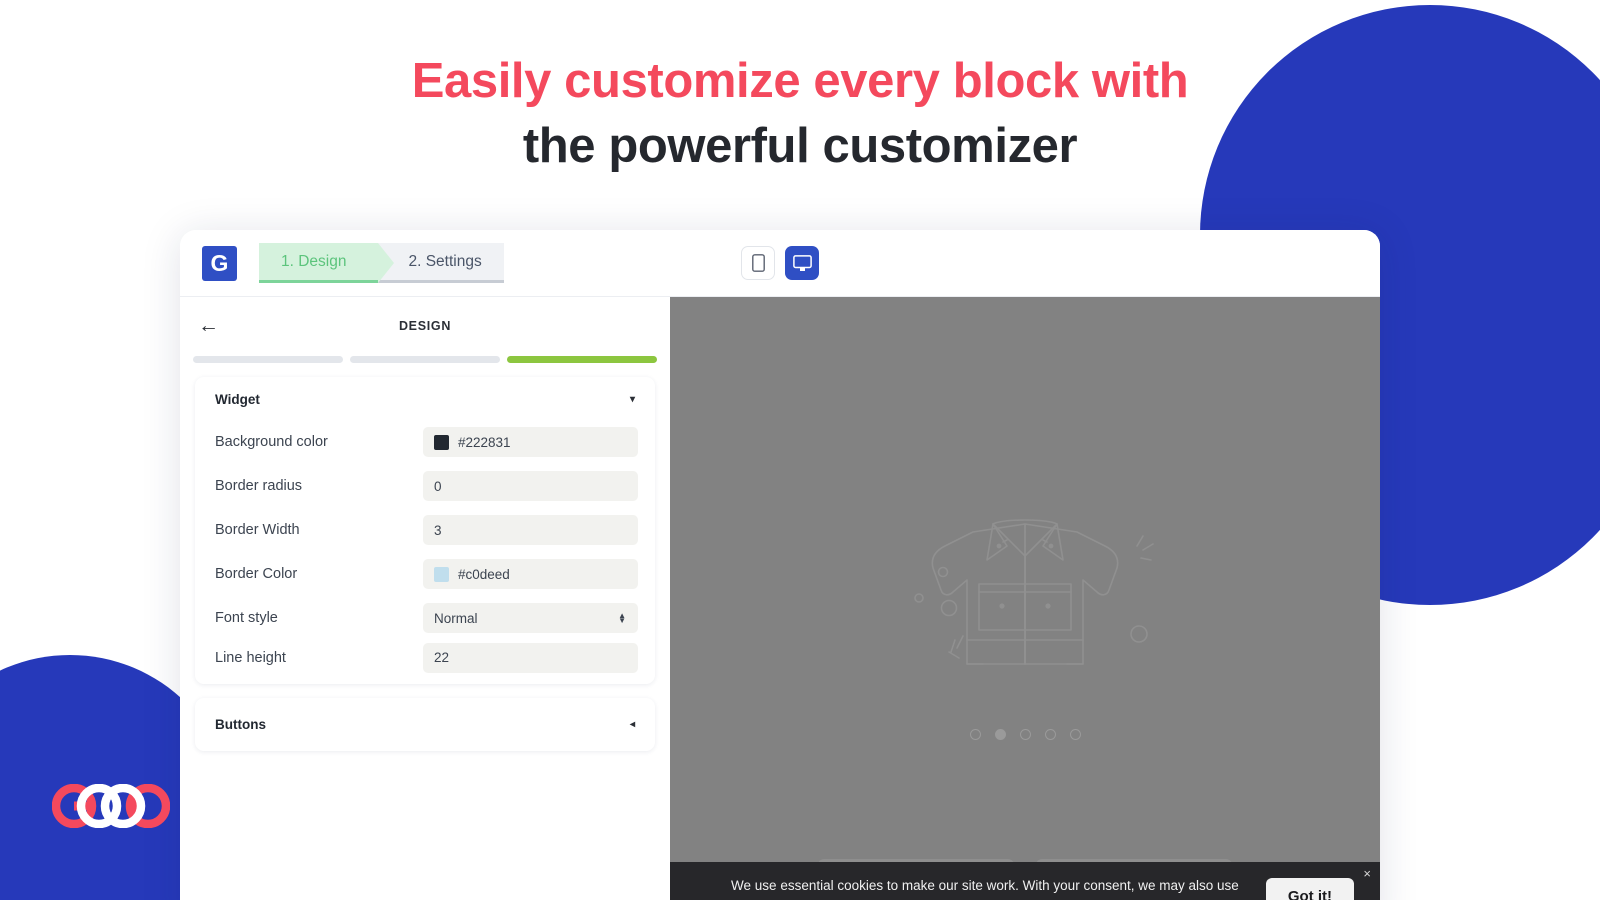 Image resolution: width=1600 pixels, height=900 pixels. I want to click on app-header: G 1. Design 2. Settings, so click(780, 263).